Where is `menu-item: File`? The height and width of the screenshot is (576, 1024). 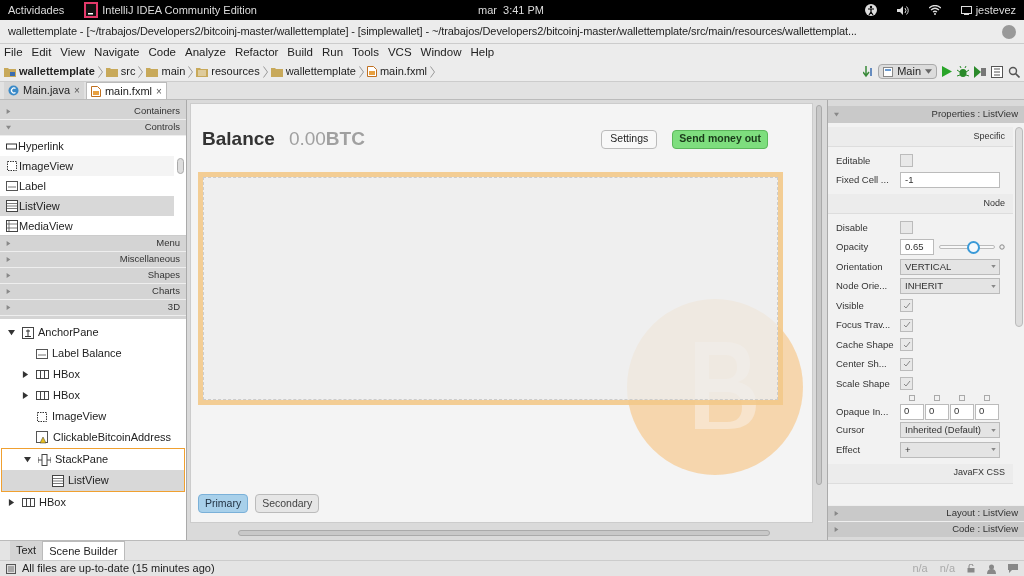
menu-item: File is located at coordinates (13, 53).